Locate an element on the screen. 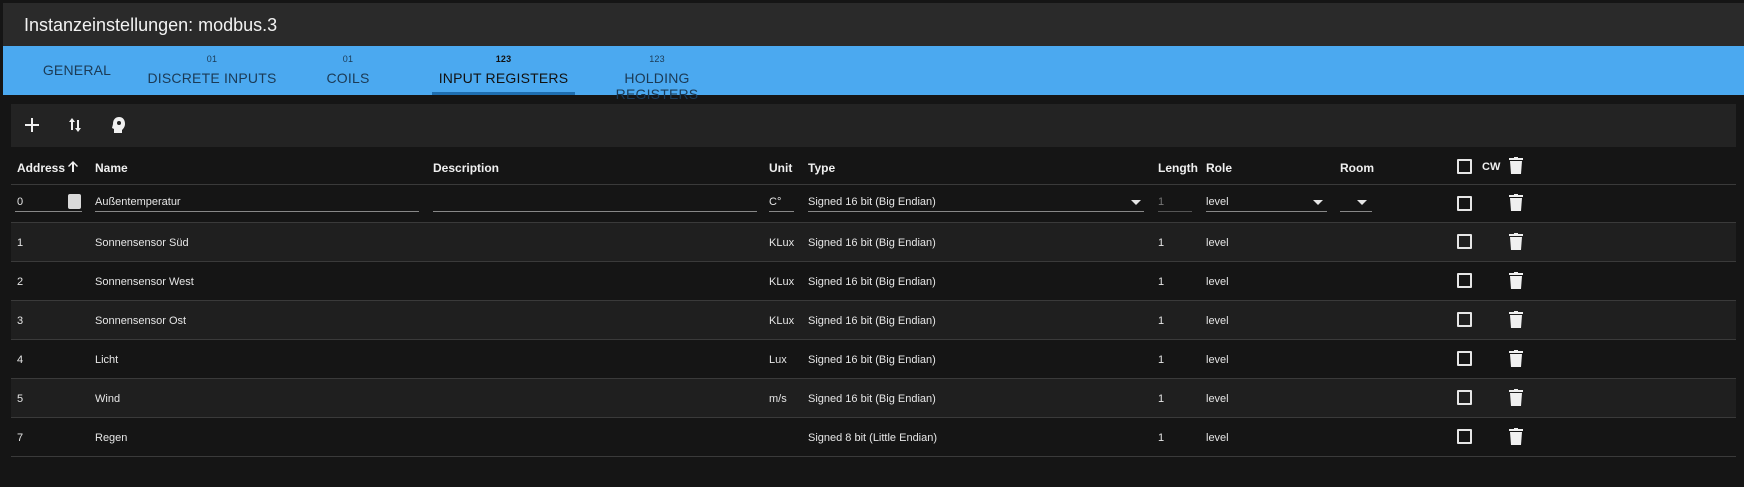 The image size is (1744, 487). cell-unit: KLux is located at coordinates (782, 243).